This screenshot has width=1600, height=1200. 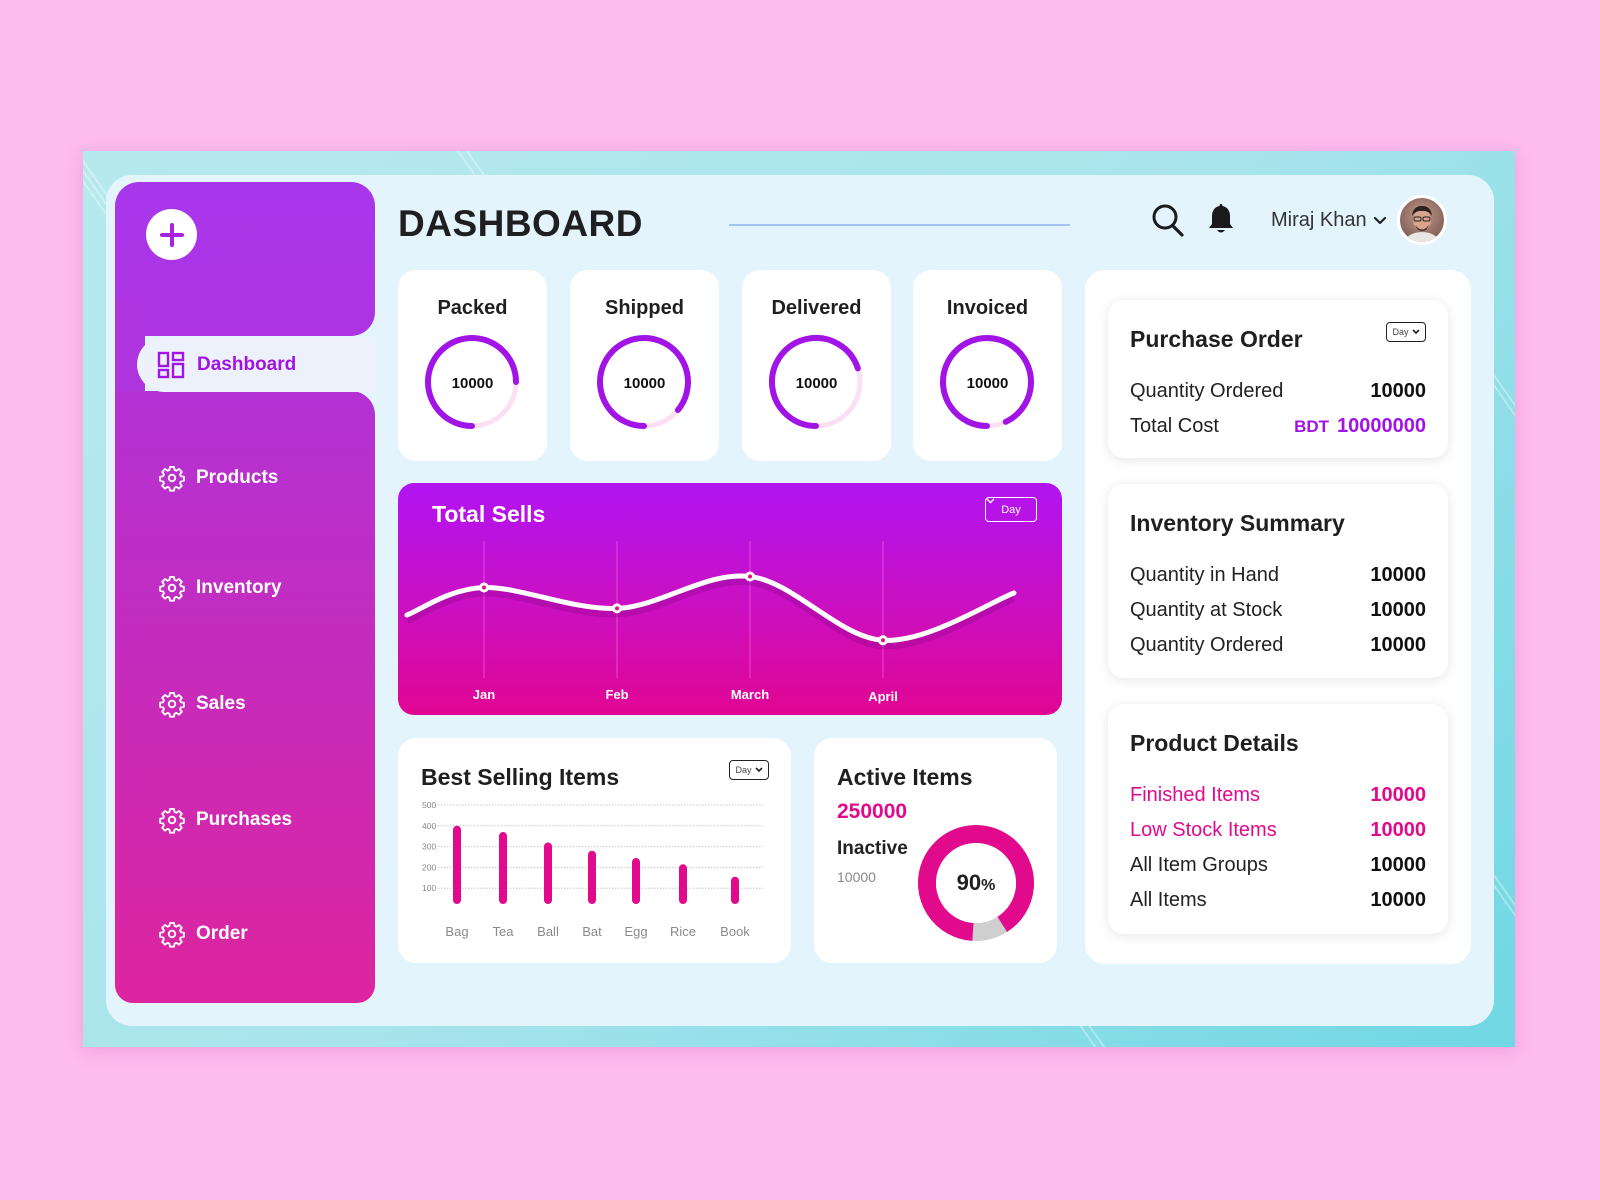 What do you see at coordinates (905, 777) in the screenshot?
I see `card-title: Active Items` at bounding box center [905, 777].